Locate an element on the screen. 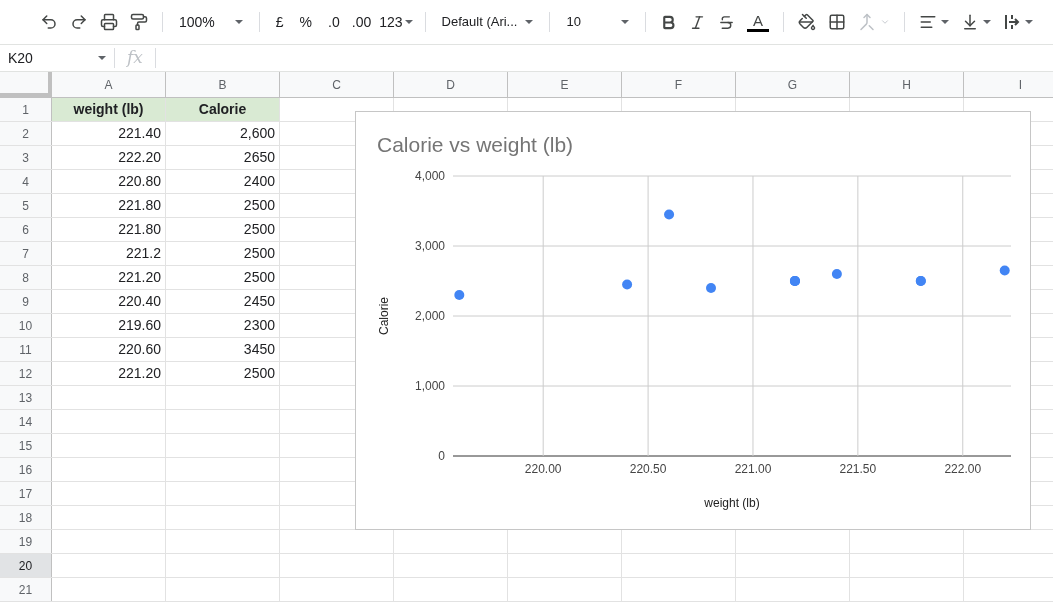  x-tick-label: 222.00 is located at coordinates (963, 469).